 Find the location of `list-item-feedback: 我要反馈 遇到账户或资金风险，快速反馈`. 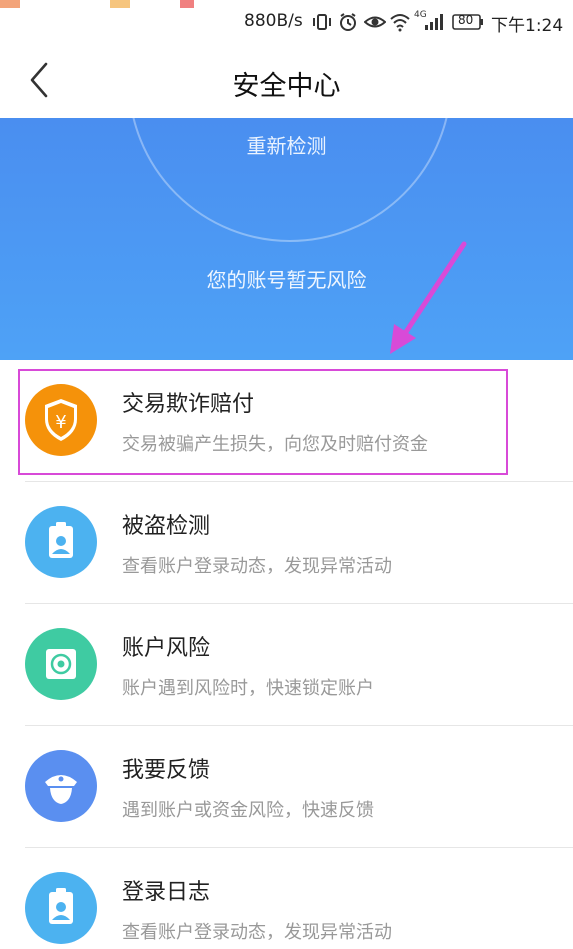

list-item-feedback: 我要反馈 遇到账户或资金风险，快速反馈 is located at coordinates (286, 787).